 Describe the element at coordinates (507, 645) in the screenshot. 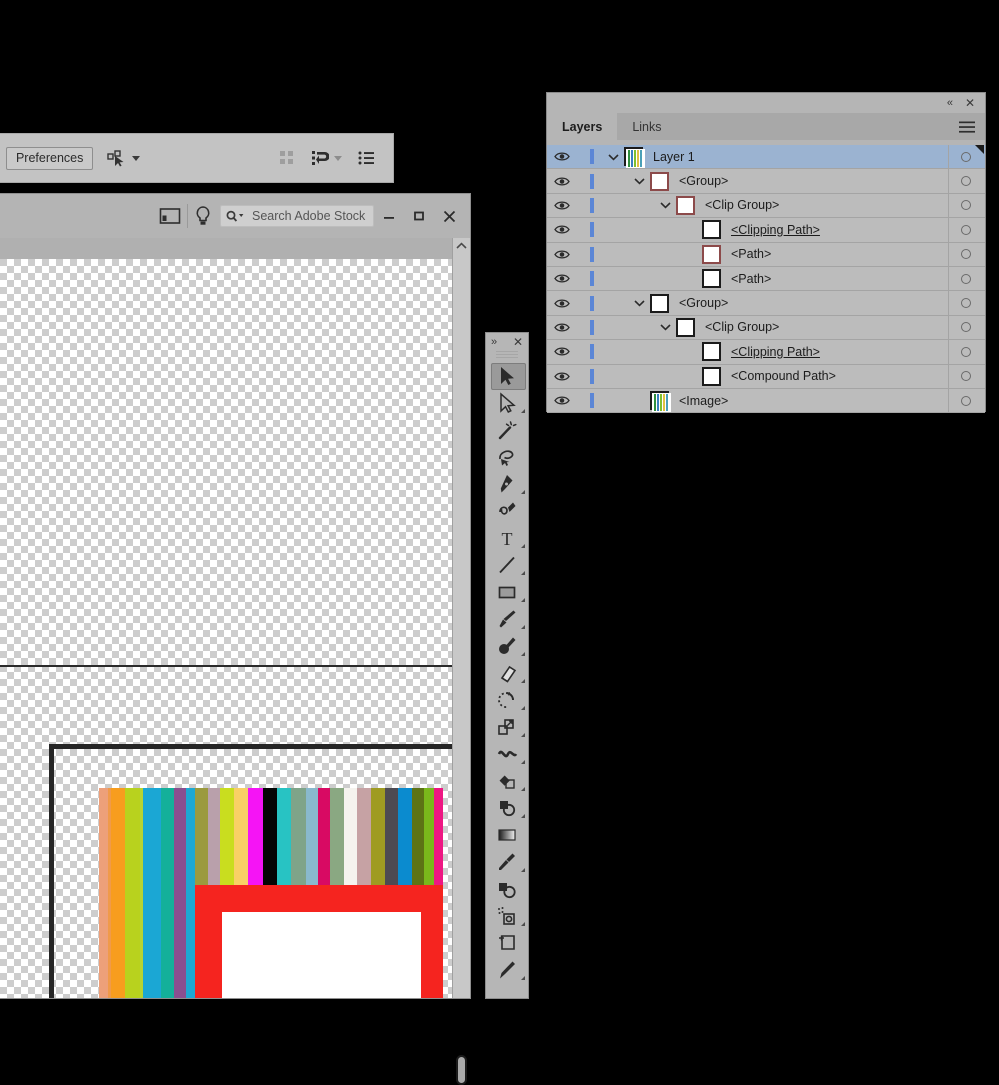

I see `shaper-tool` at that location.